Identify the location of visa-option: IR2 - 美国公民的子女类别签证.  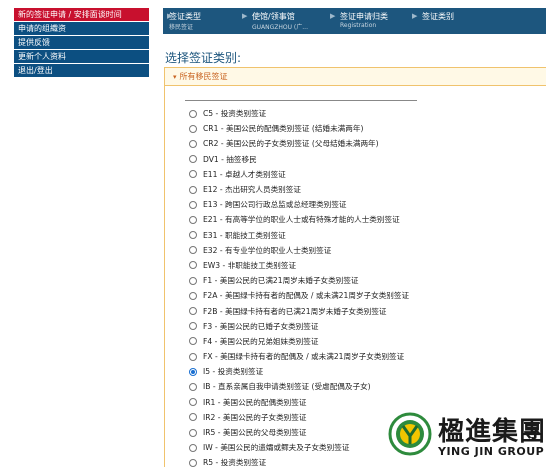
(299, 417).